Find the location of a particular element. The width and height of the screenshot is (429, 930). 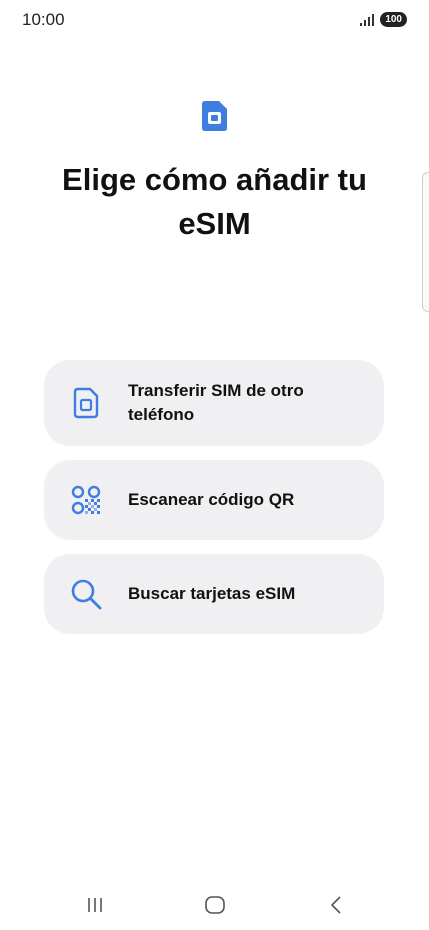

page-title: Elige cómo añadir tu eSIM is located at coordinates (214, 201).